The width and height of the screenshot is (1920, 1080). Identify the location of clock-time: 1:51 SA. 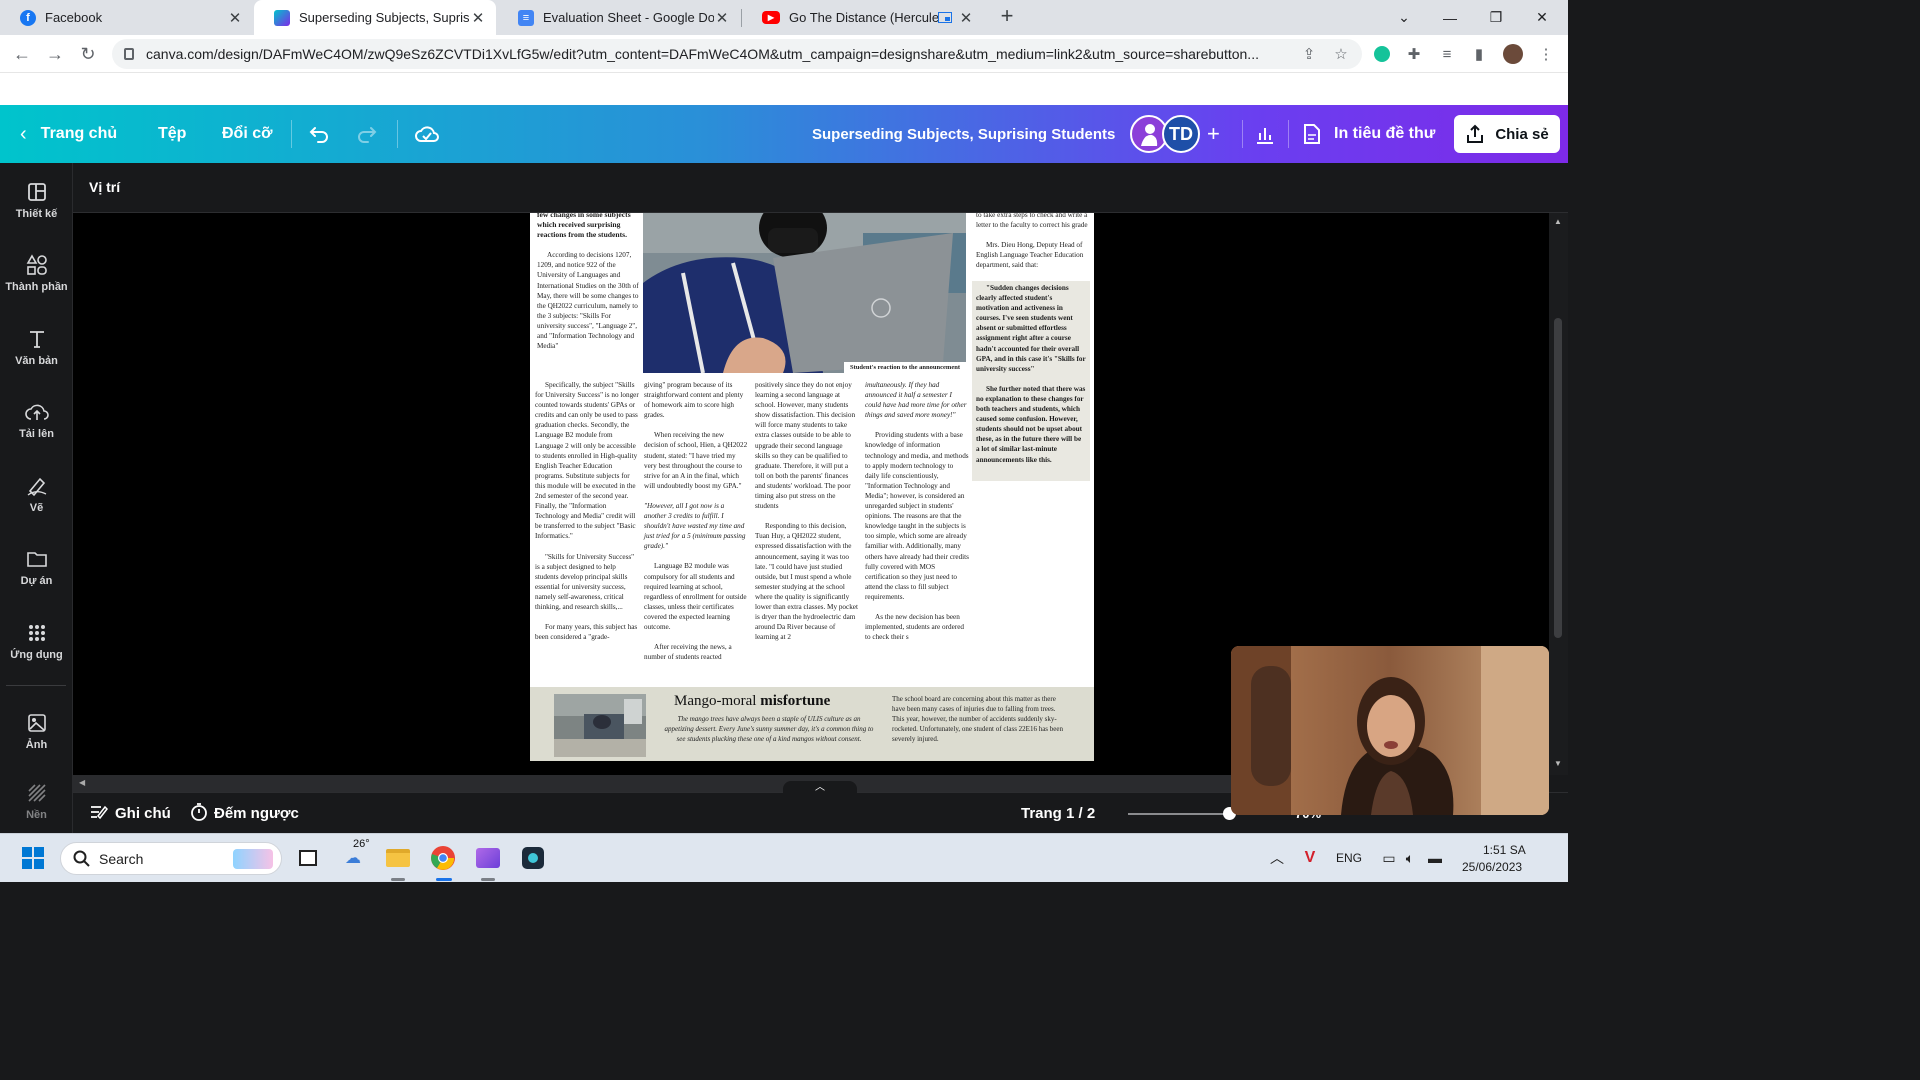
(1504, 850).